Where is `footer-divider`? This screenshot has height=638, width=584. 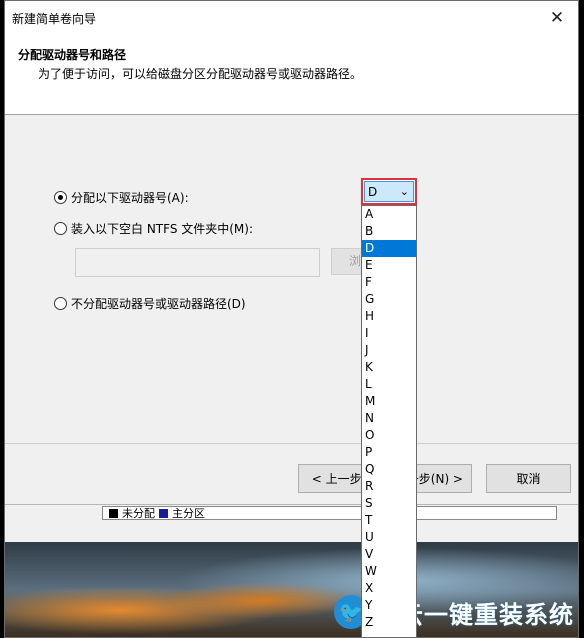 footer-divider is located at coordinates (291, 443).